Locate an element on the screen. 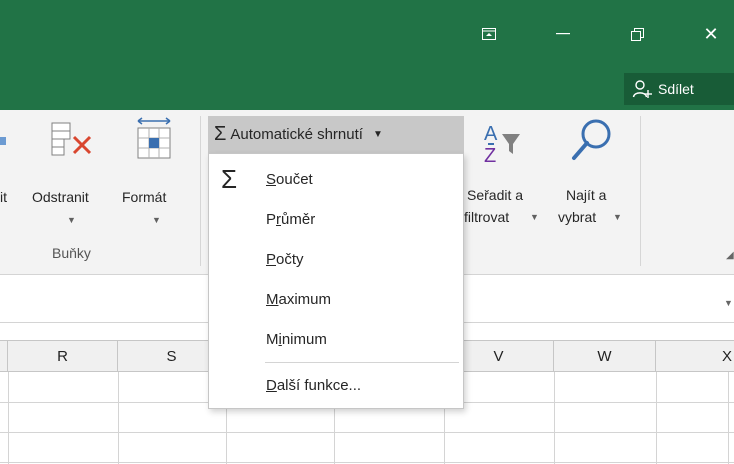  minimize-icon is located at coordinates (563, 34).